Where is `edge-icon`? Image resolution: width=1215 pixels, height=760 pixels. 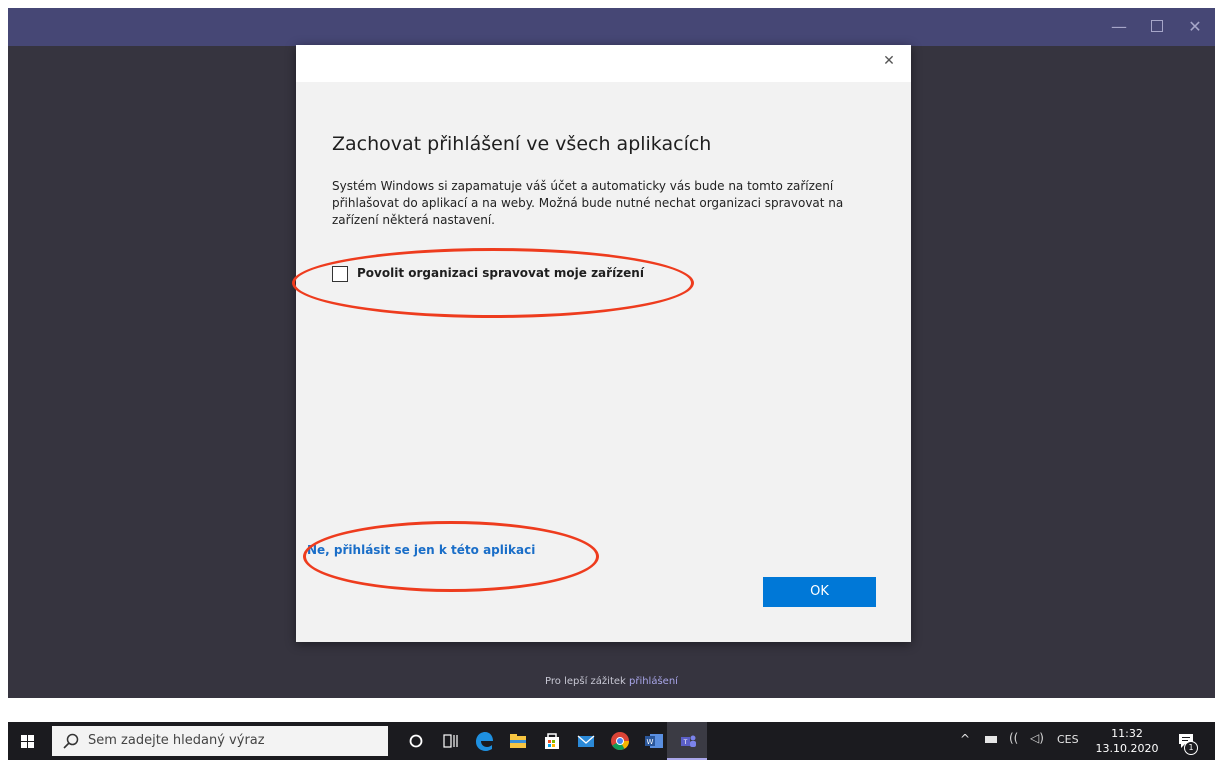 edge-icon is located at coordinates (484, 741).